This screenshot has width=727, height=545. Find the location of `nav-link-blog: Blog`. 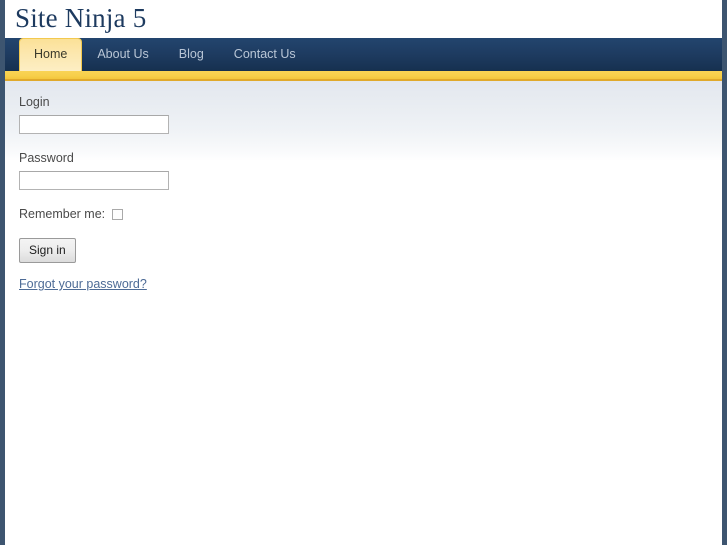

nav-link-blog: Blog is located at coordinates (191, 54).